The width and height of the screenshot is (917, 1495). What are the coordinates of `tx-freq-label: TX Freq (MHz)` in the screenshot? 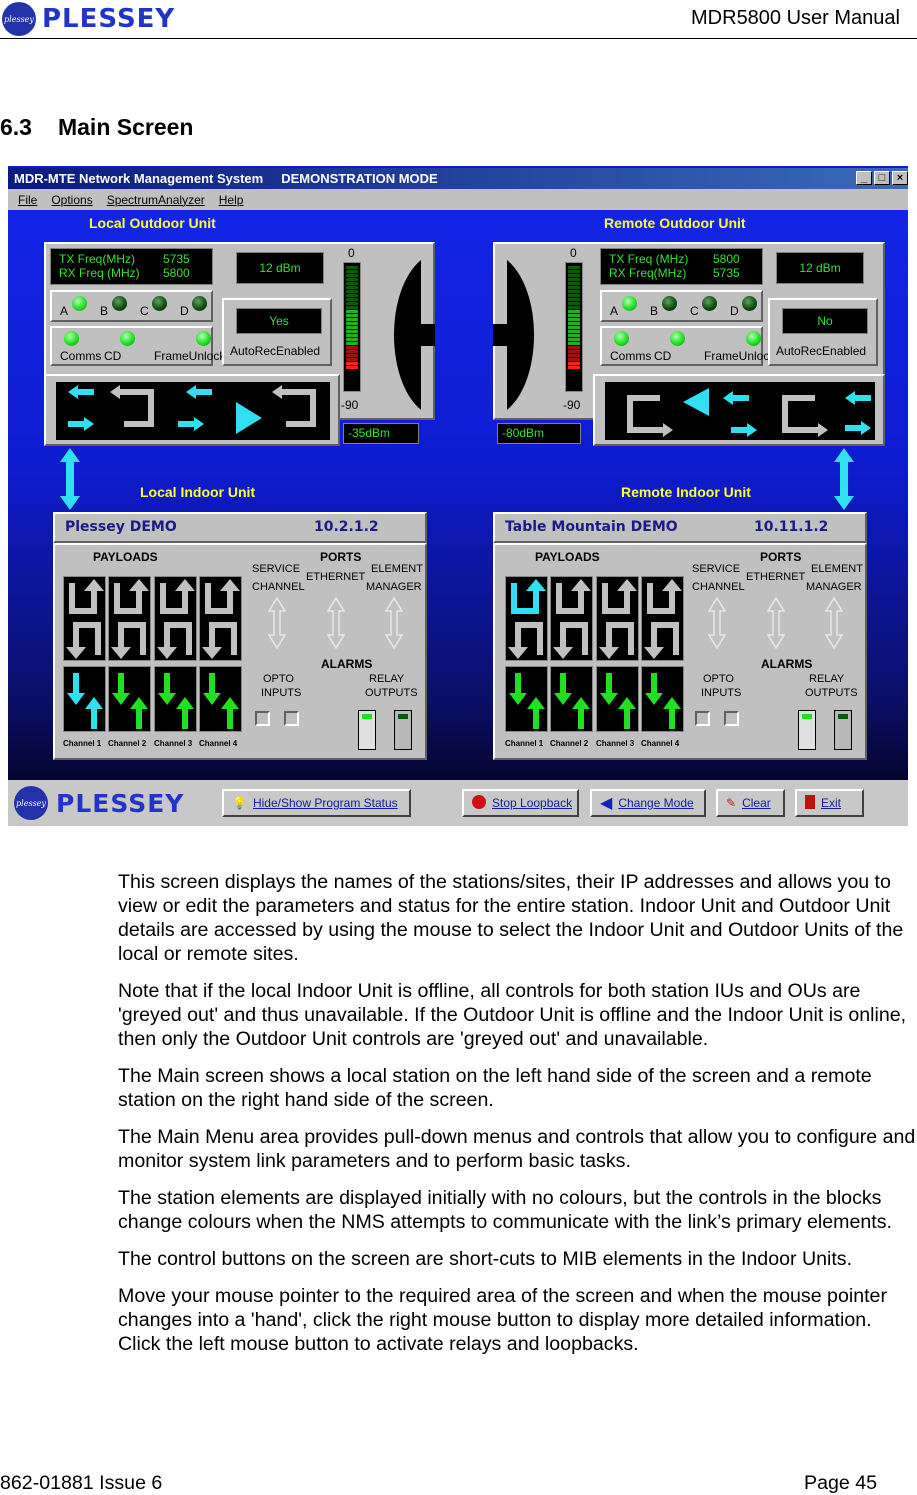 It's located at (649, 259).